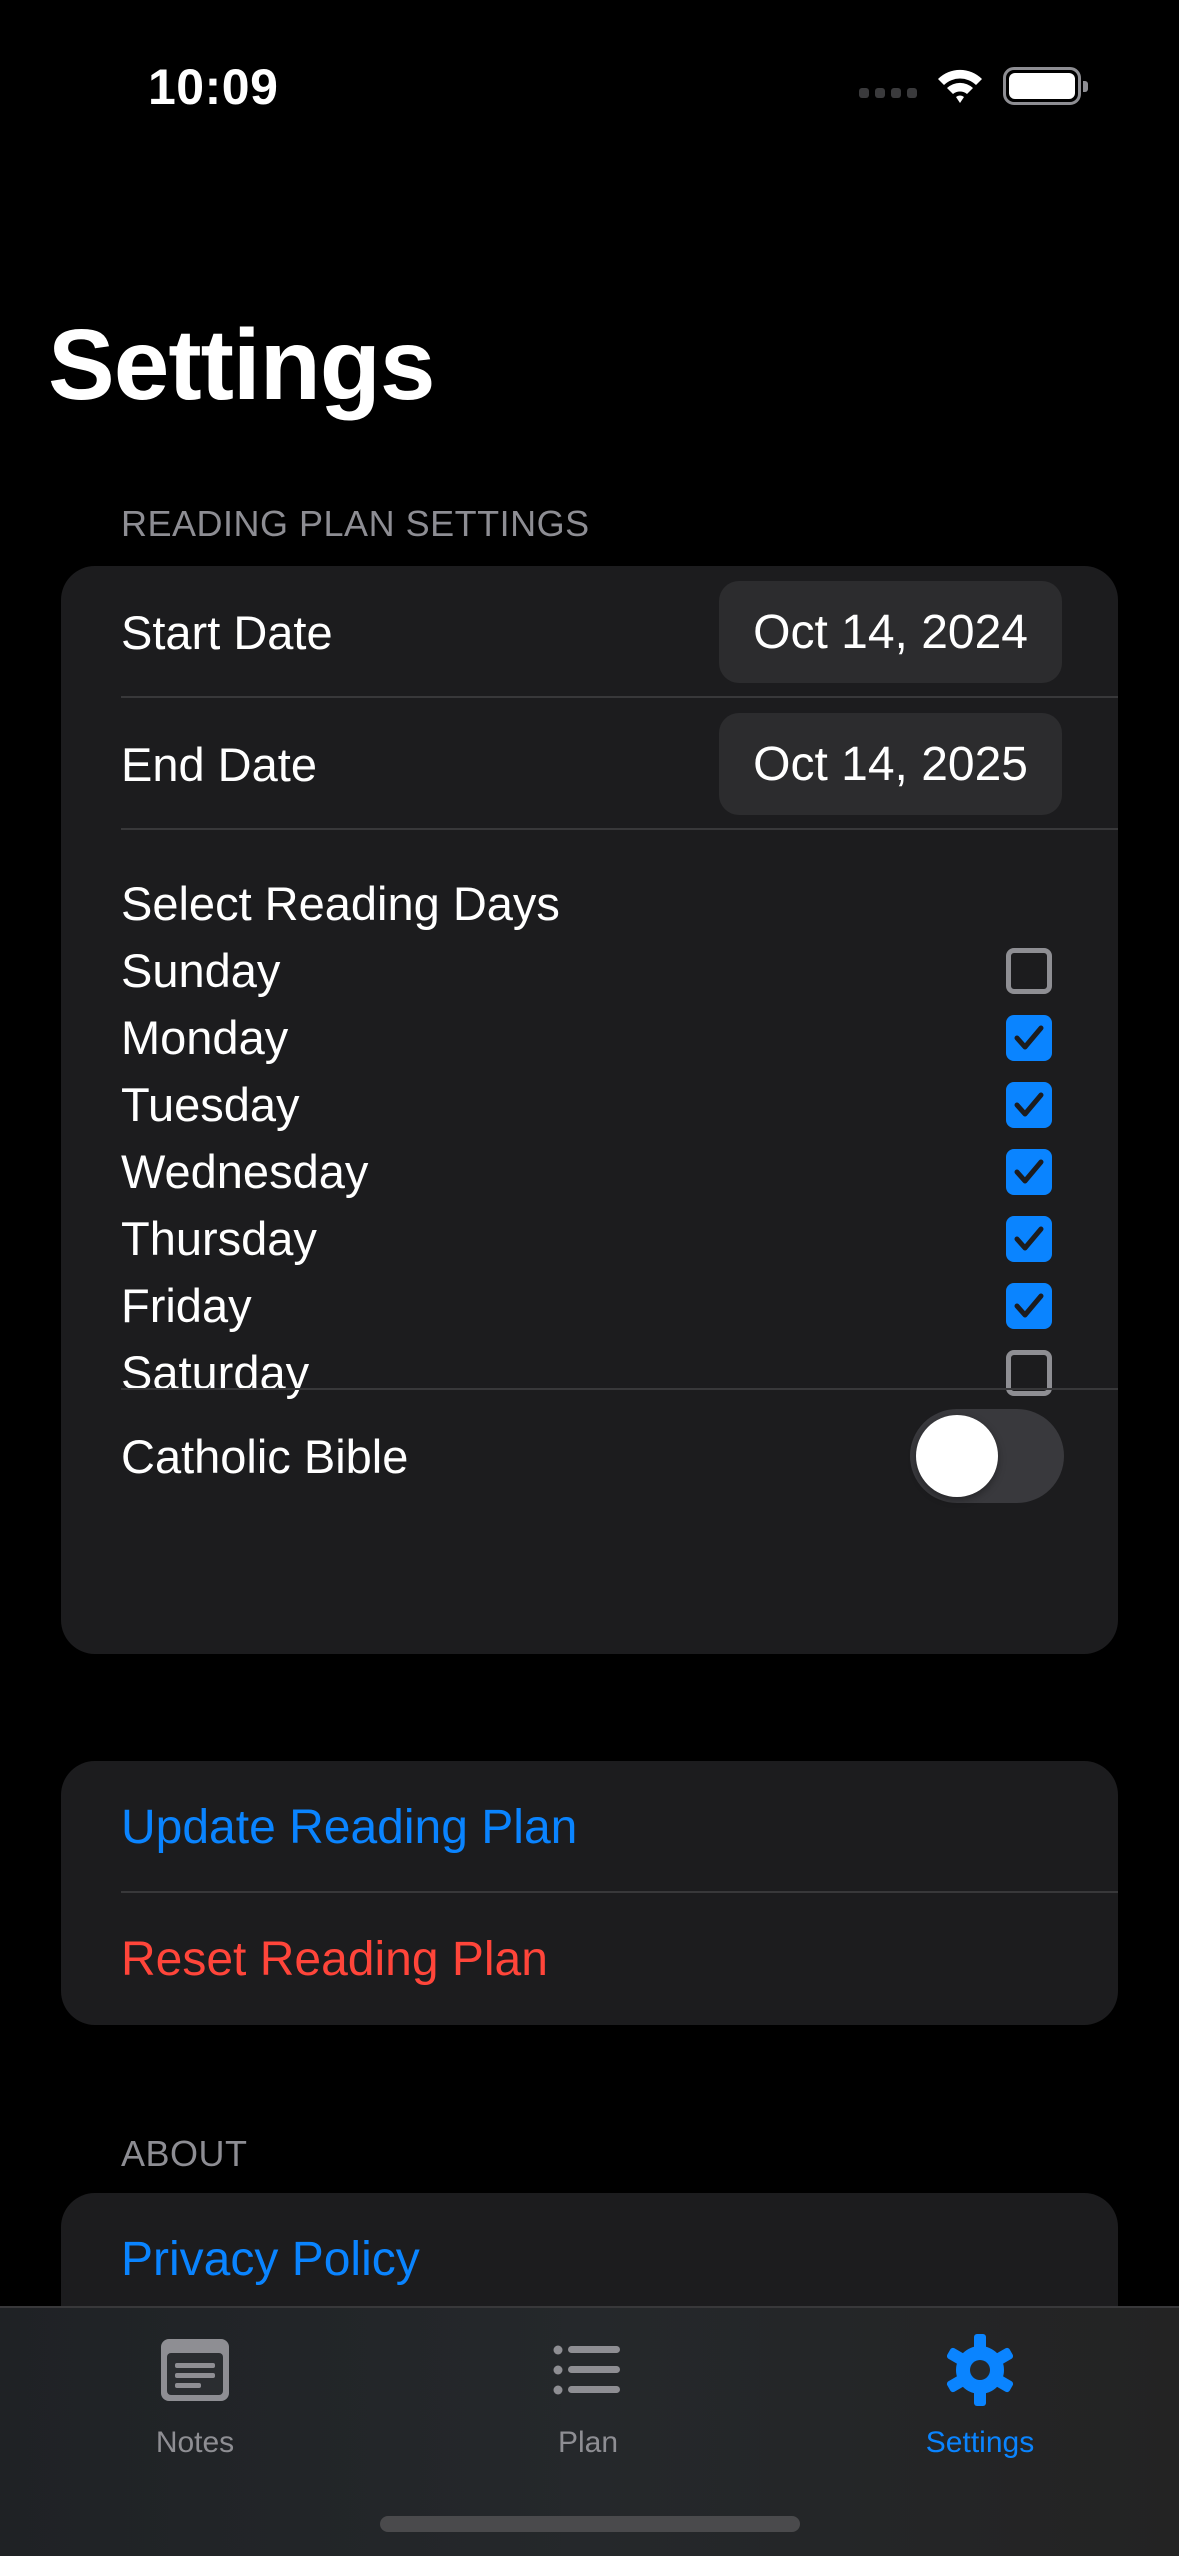 This screenshot has height=2556, width=1179. I want to click on tab-plan: Plan, so click(588, 2384).